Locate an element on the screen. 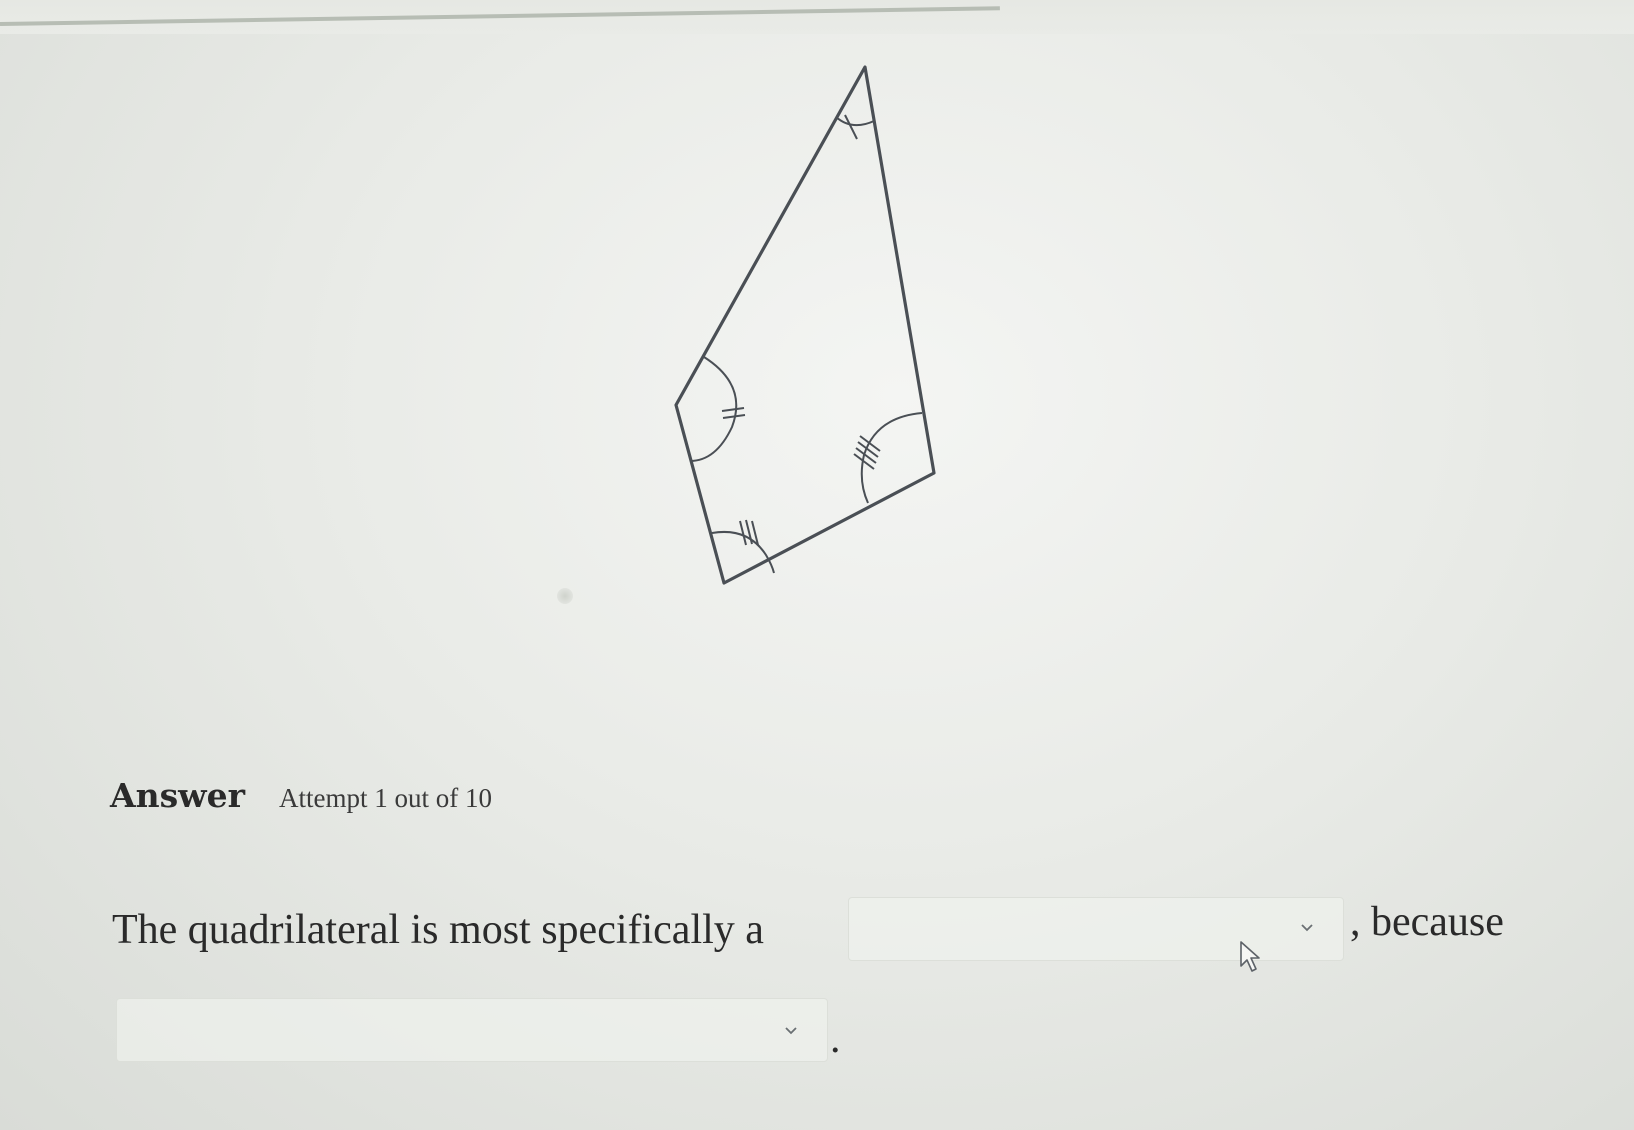 The image size is (1634, 1130). angle-arc-top is located at coordinates (855, 121).